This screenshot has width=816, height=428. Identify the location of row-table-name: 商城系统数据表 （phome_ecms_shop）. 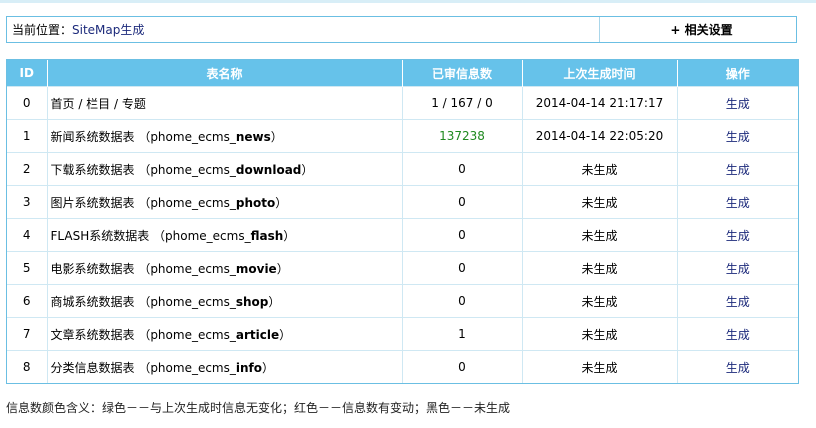
(225, 301).